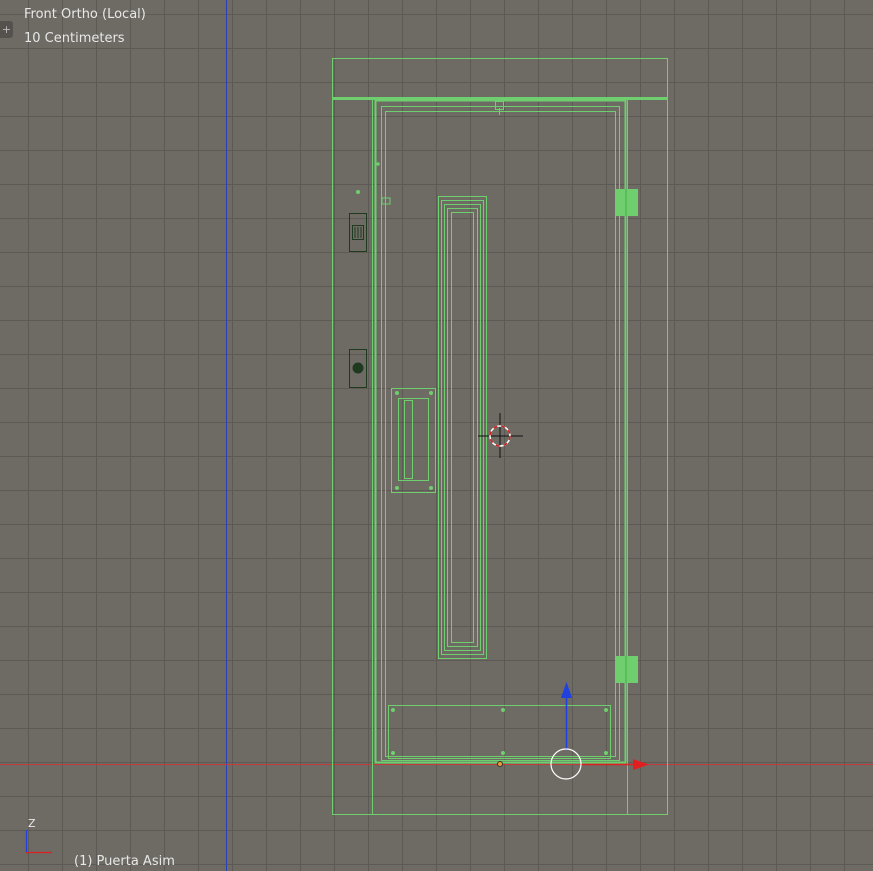 The width and height of the screenshot is (873, 871). I want to click on view-name-label: Front Ortho (Local), so click(85, 14).